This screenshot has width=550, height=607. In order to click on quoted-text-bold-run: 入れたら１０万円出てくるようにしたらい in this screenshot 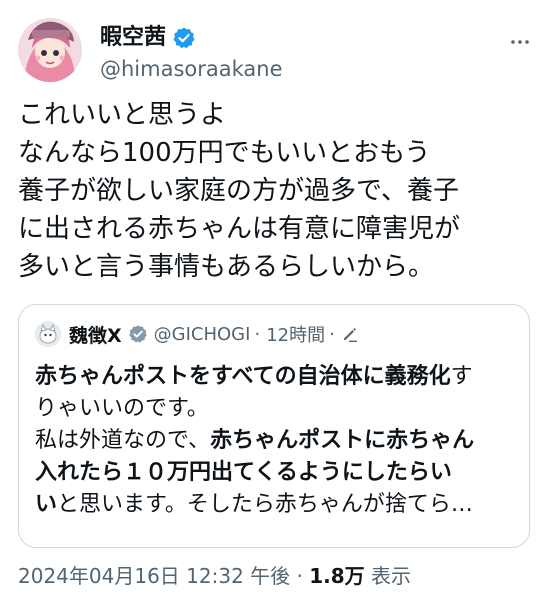, I will do `click(243, 472)`.